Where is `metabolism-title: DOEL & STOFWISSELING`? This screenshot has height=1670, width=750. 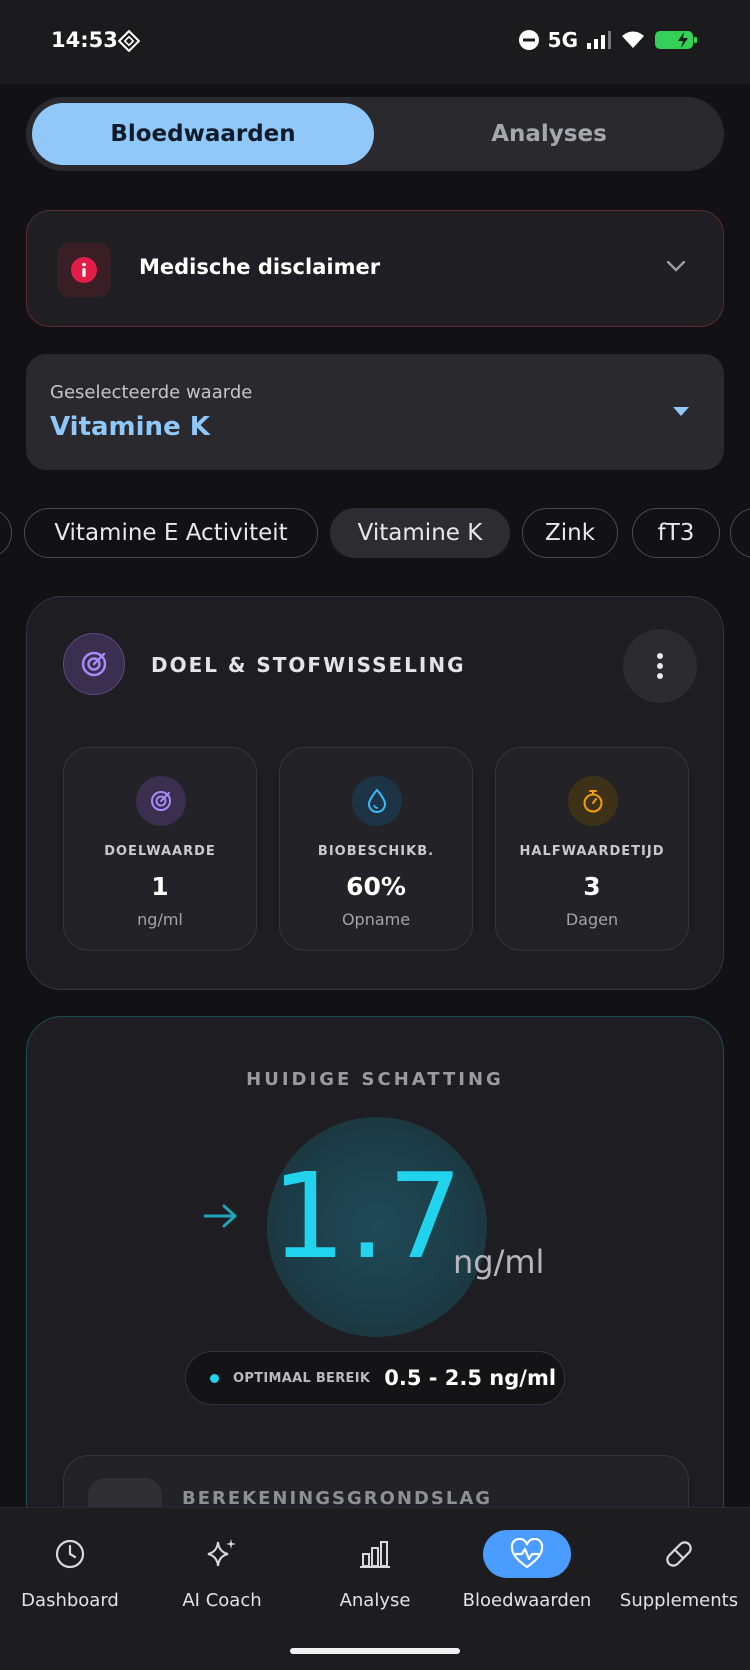
metabolism-title: DOEL & STOFWISSELING is located at coordinates (308, 665).